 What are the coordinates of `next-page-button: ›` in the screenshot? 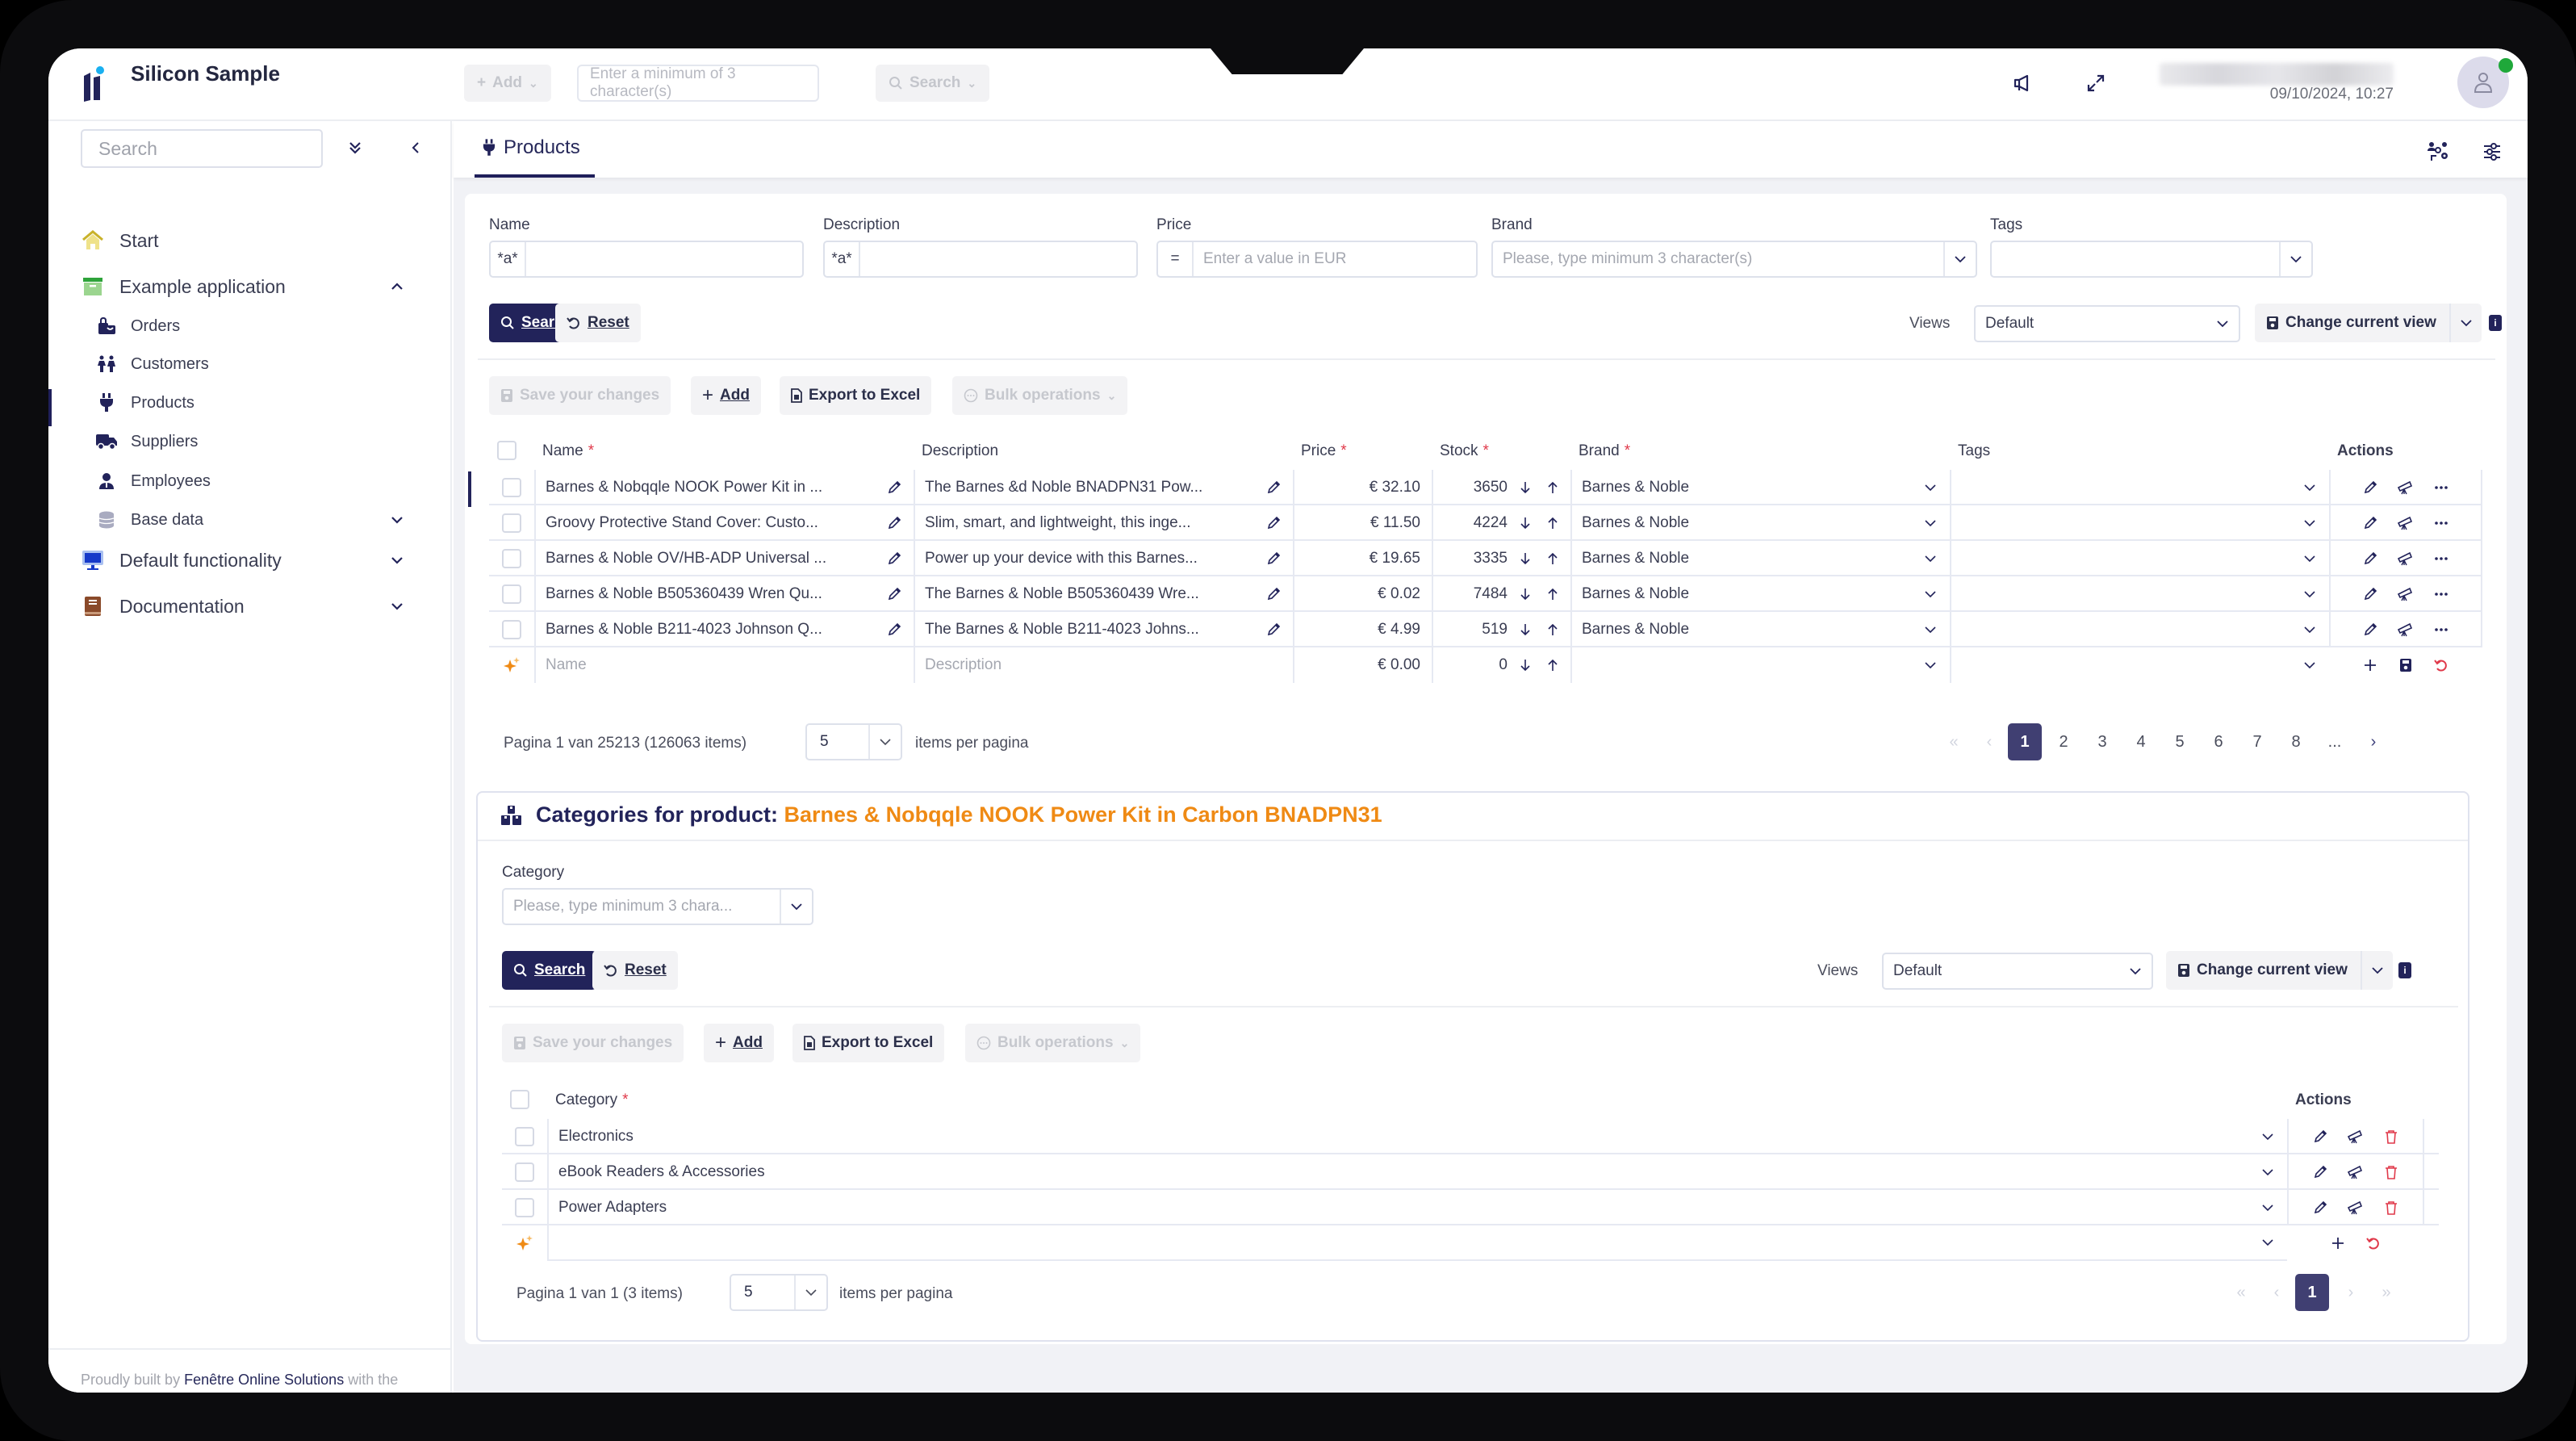 It's located at (2373, 741).